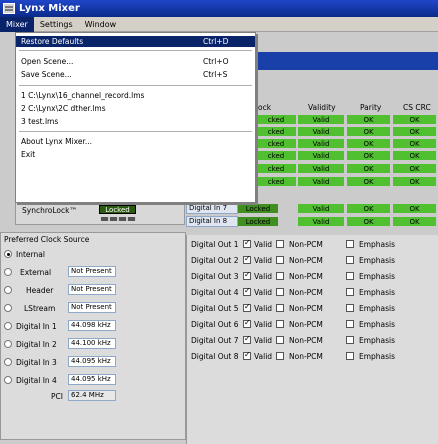  I want to click on digital-out-row: Digital Out 8 Valid Non-PCM Emphasis, so click(312, 357).